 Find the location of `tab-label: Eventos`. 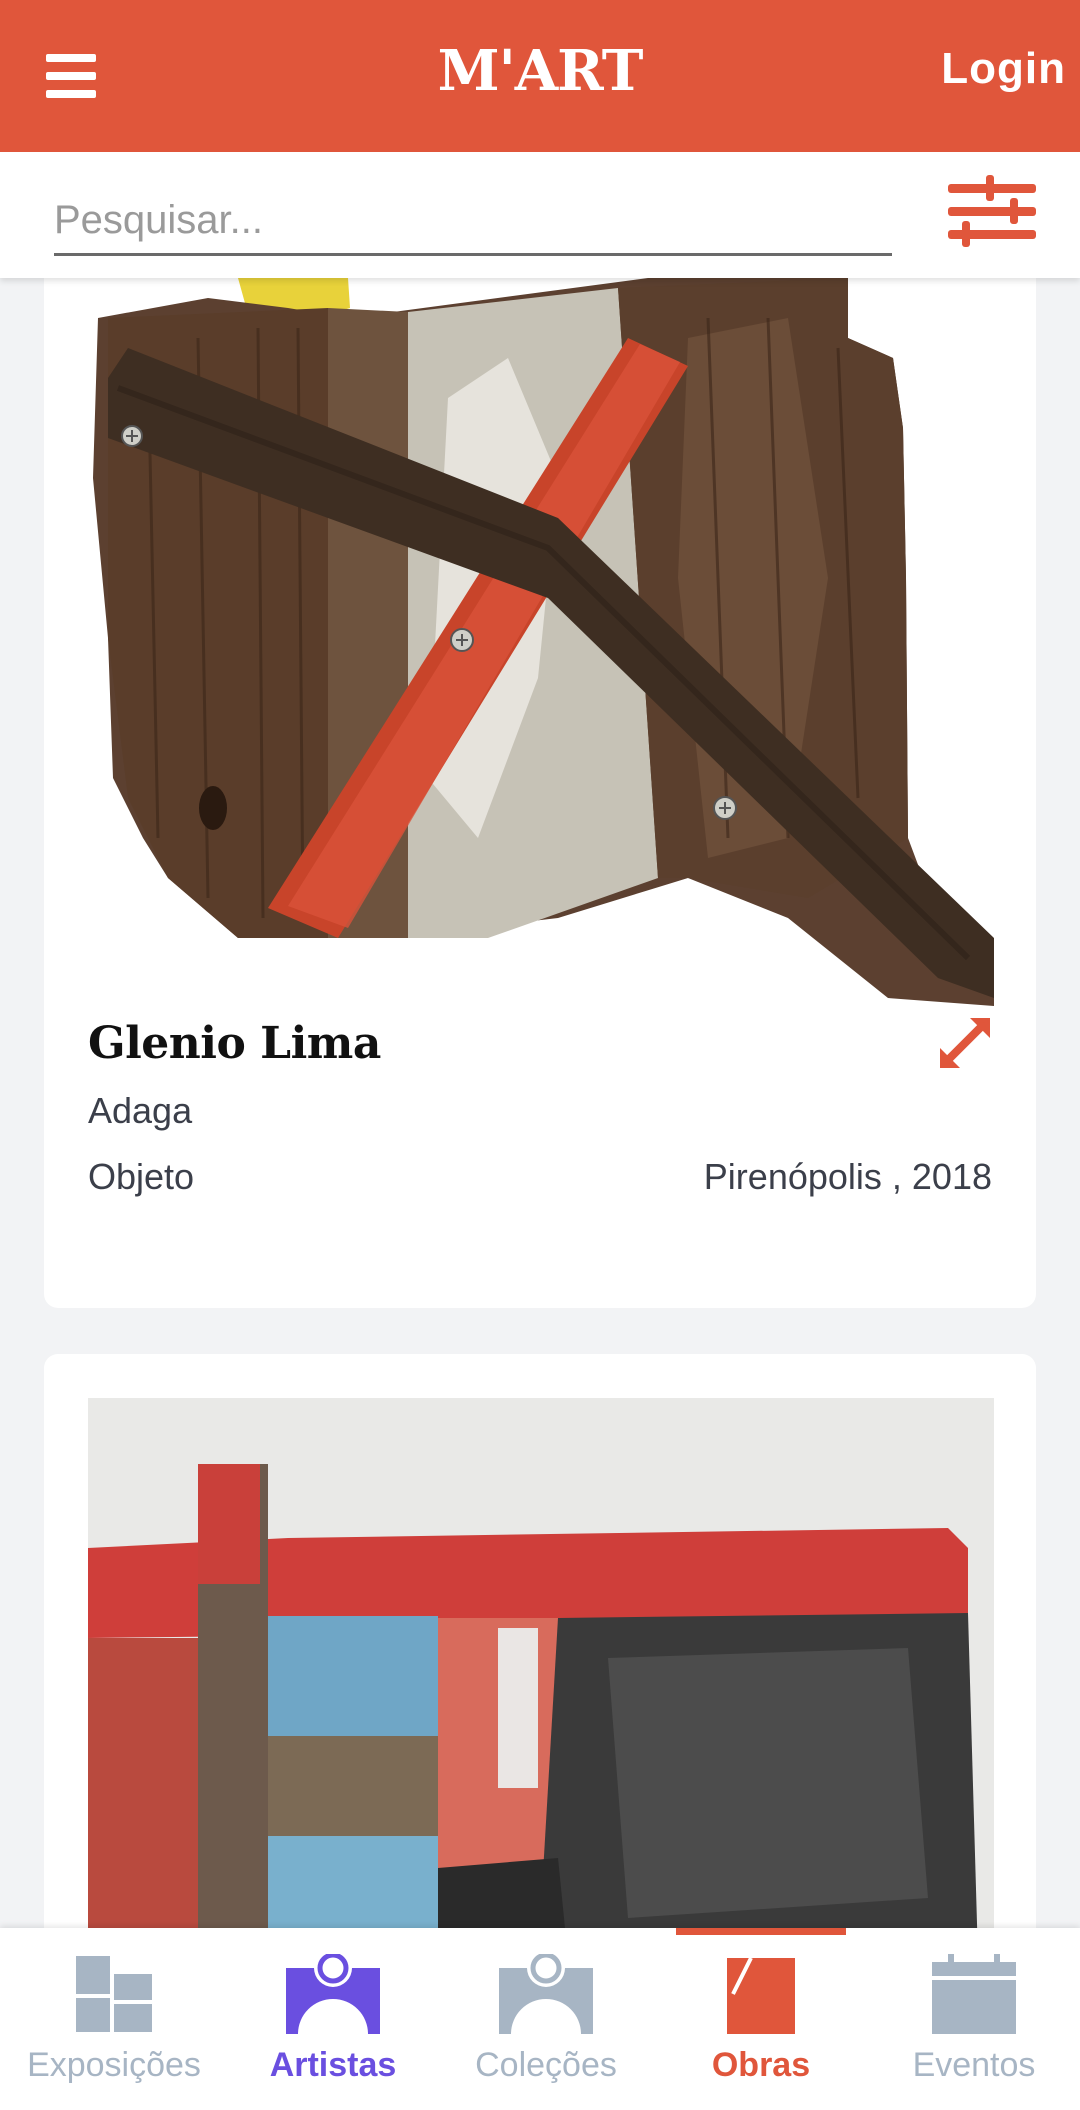

tab-label: Eventos is located at coordinates (974, 2065).